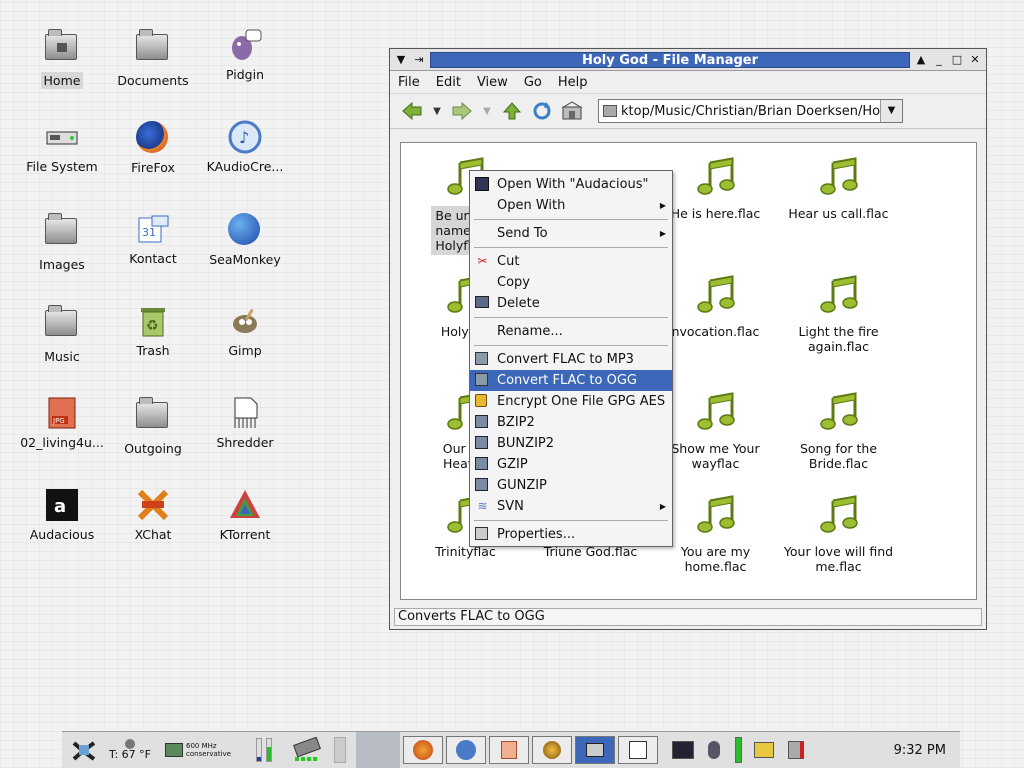 Image resolution: width=1024 pixels, height=768 pixels. I want to click on task-firefox-button, so click(423, 750).